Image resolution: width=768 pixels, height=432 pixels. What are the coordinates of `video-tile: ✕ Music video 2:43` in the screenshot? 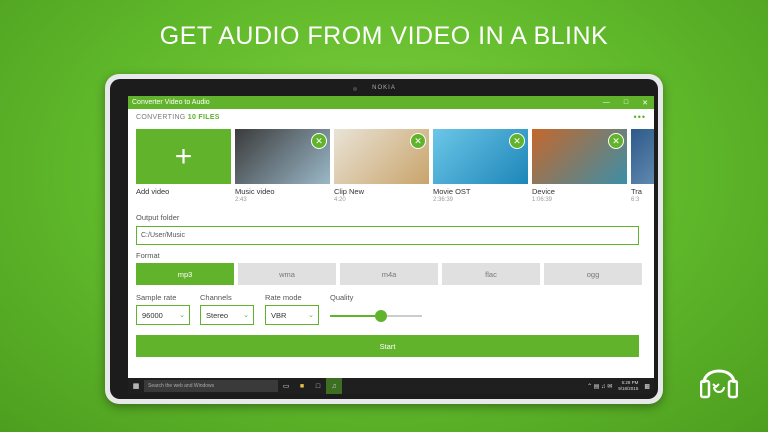 It's located at (282, 166).